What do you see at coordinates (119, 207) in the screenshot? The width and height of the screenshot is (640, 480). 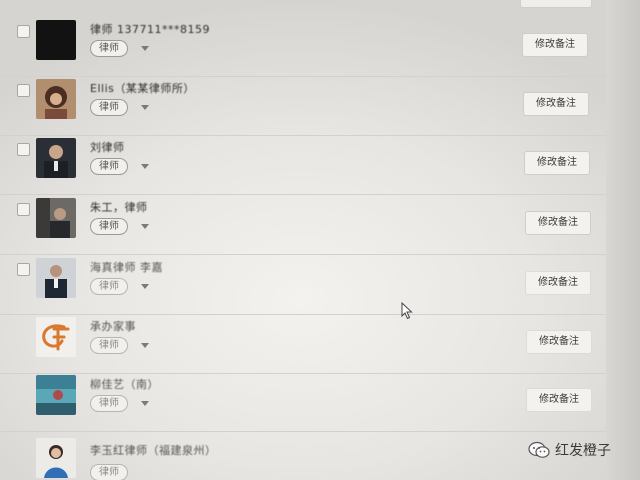 I see `contact-name: 朱工，律师` at bounding box center [119, 207].